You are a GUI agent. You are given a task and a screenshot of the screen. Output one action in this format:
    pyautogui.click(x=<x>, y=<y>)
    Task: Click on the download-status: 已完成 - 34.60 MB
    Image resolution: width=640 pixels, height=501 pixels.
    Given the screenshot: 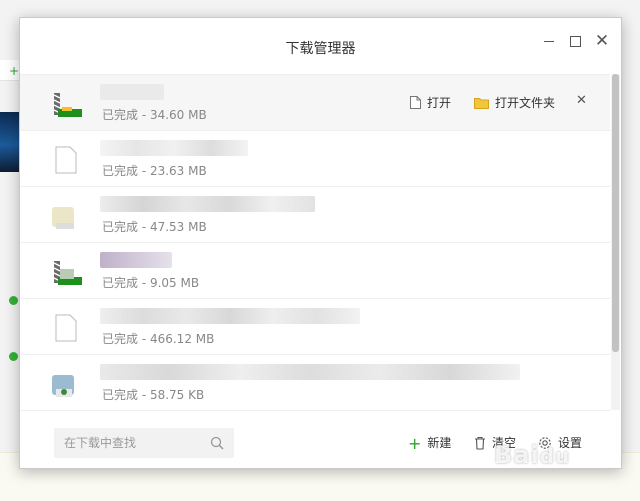 What is the action you would take?
    pyautogui.click(x=154, y=115)
    